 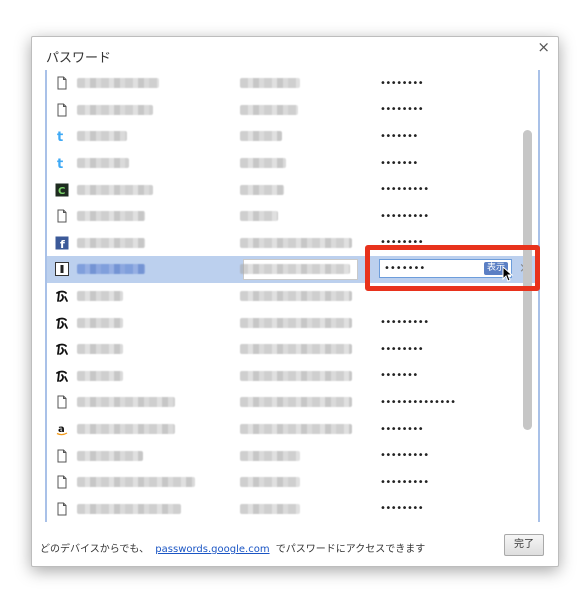 What do you see at coordinates (418, 402) in the screenshot?
I see `password-masked: ••••••••••••••` at bounding box center [418, 402].